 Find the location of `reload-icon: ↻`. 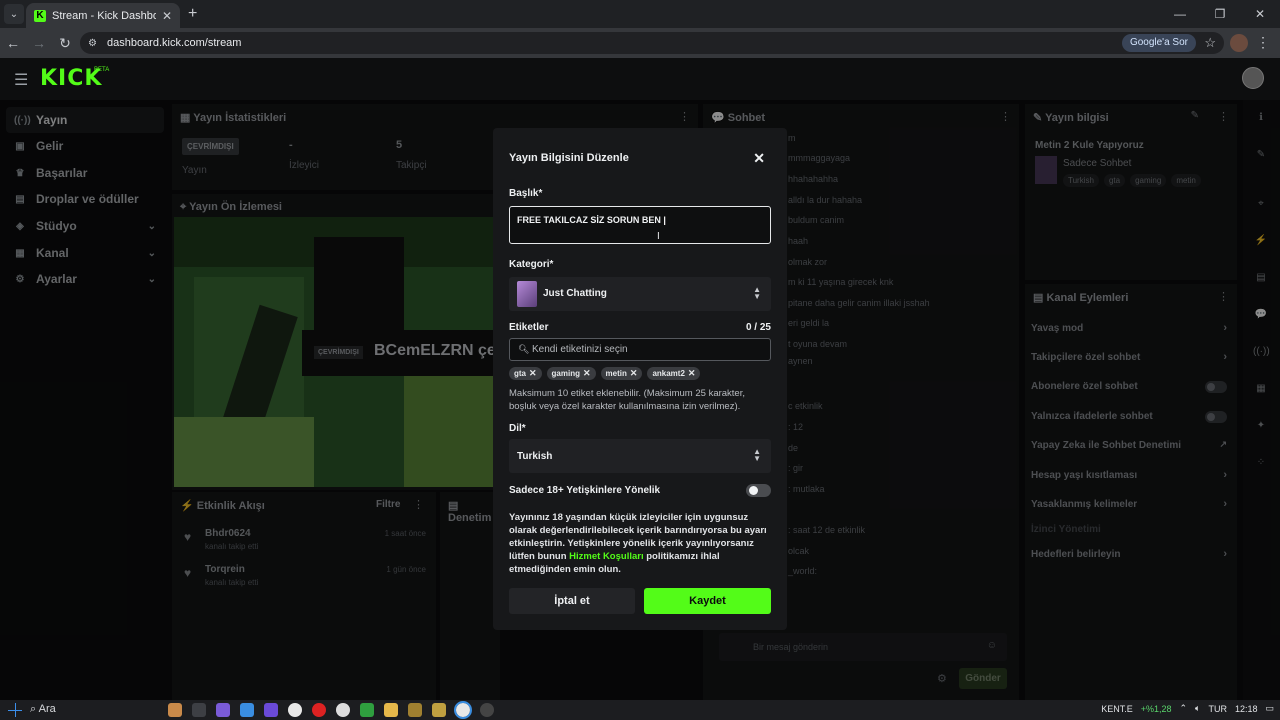

reload-icon: ↻ is located at coordinates (65, 43).